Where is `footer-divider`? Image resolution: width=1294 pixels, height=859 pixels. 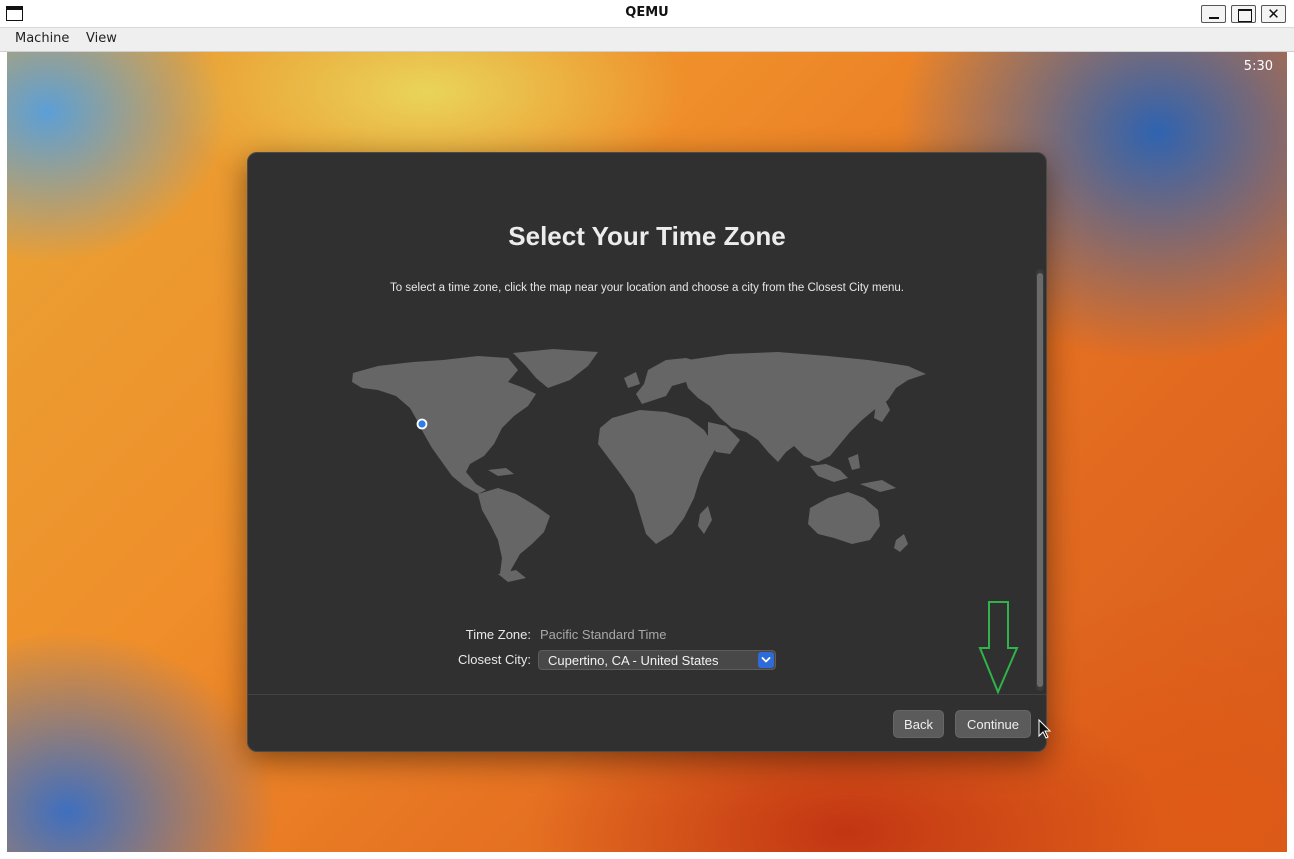
footer-divider is located at coordinates (647, 694).